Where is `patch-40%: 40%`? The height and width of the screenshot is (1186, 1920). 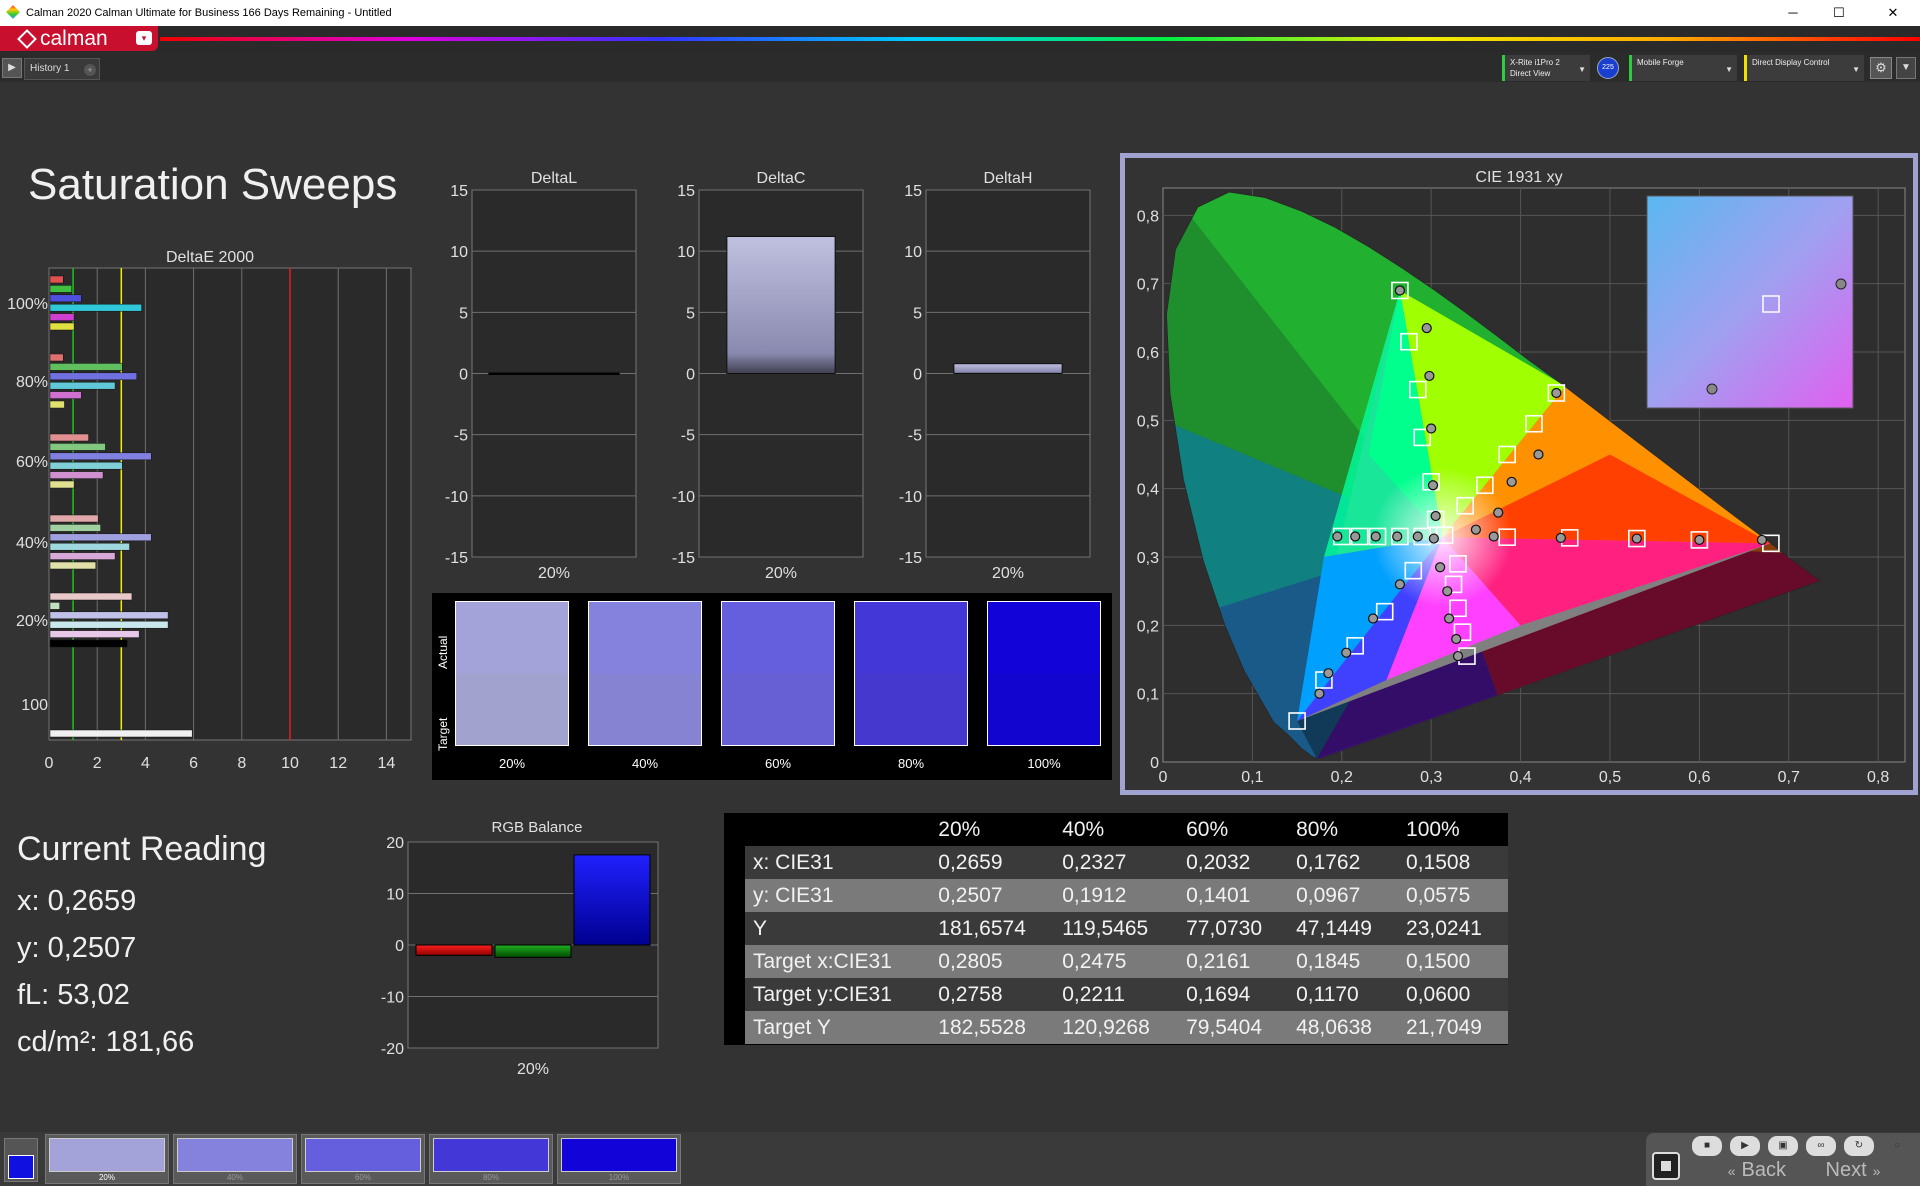
patch-40%: 40% is located at coordinates (235, 1159).